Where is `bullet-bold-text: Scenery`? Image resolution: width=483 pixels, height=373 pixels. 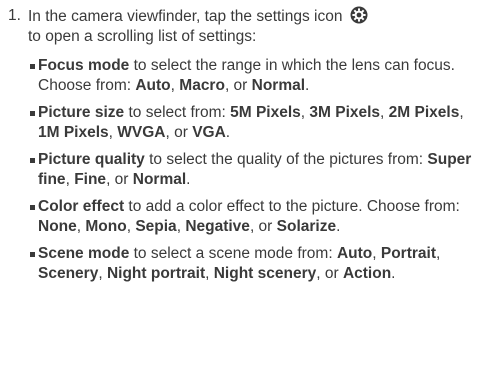
bullet-bold-text: Scenery is located at coordinates (68, 273).